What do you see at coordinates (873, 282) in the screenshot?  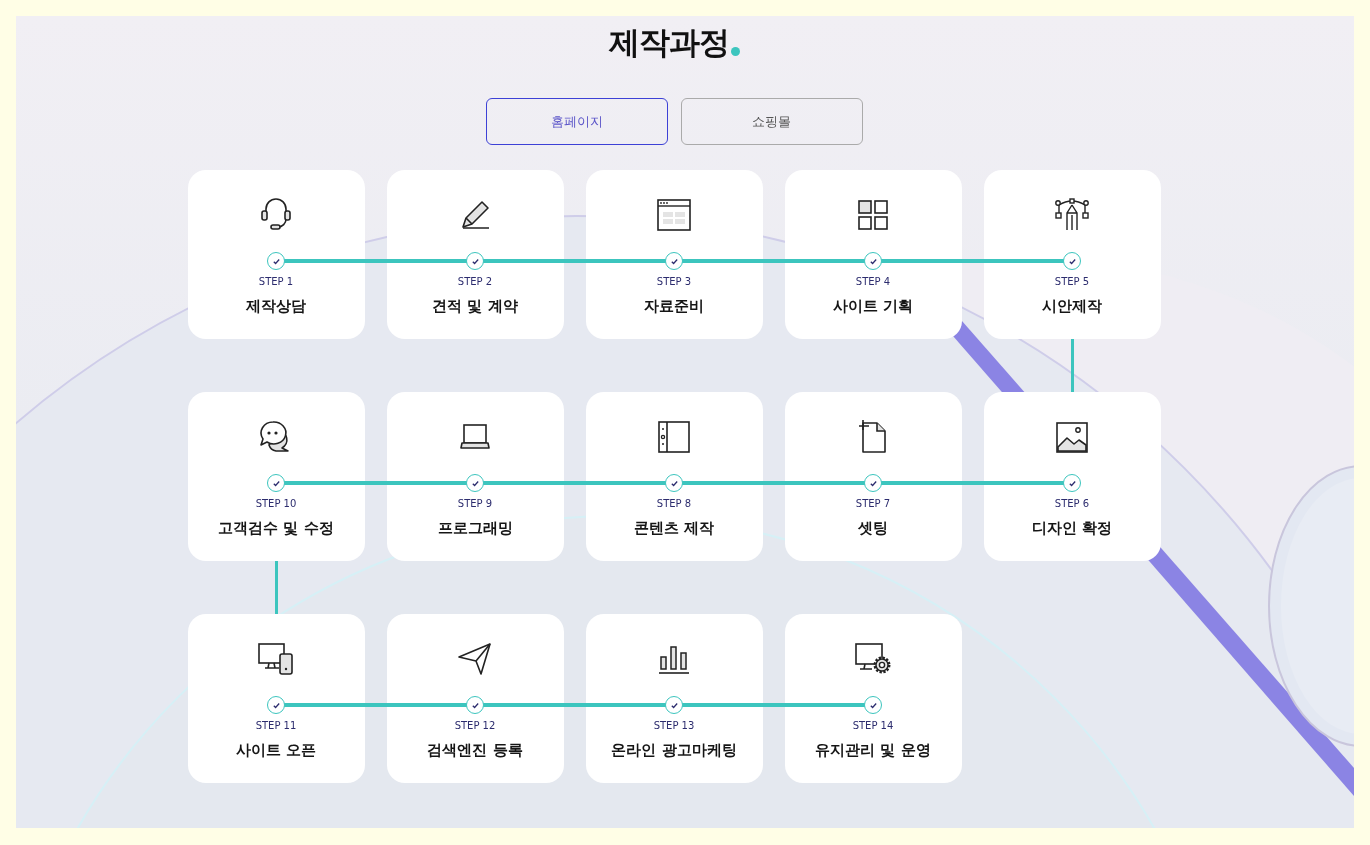 I see `step-number: STEP 4` at bounding box center [873, 282].